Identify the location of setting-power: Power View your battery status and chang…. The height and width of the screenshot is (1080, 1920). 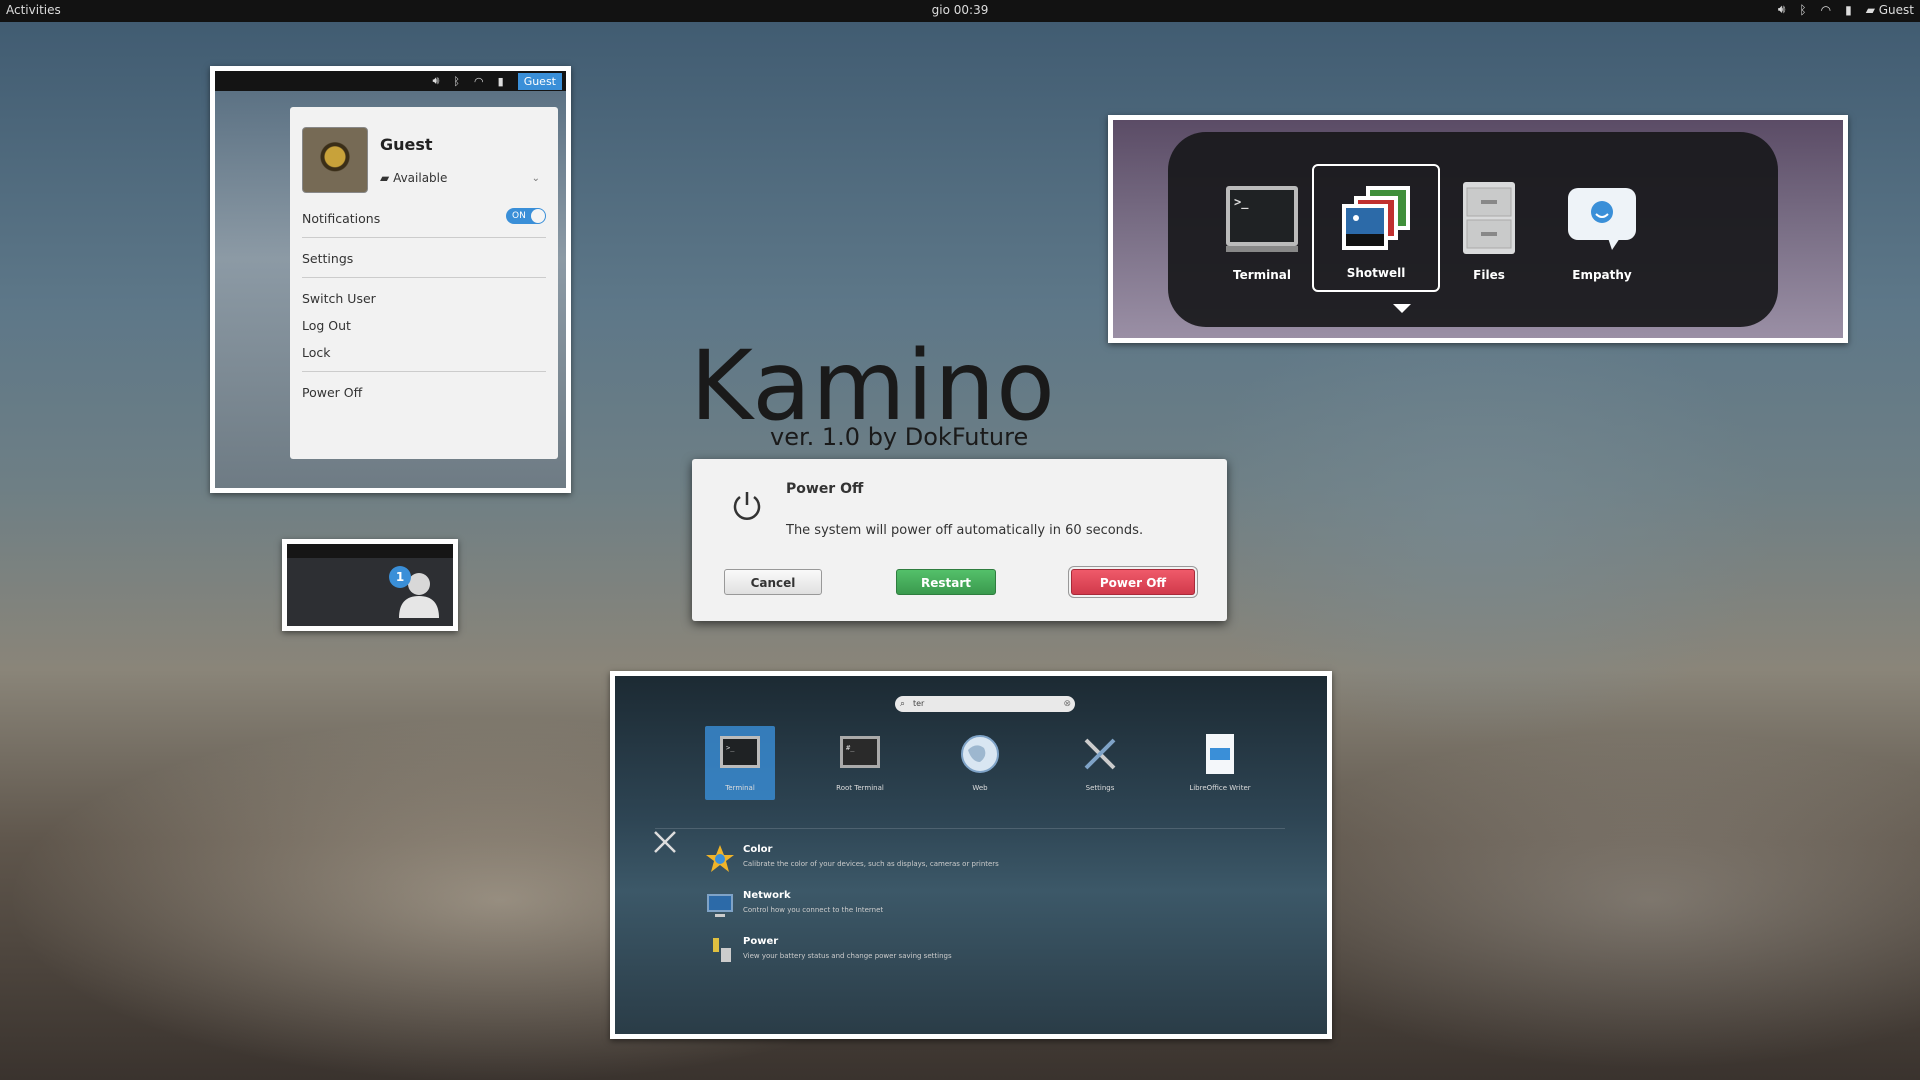
(955, 956).